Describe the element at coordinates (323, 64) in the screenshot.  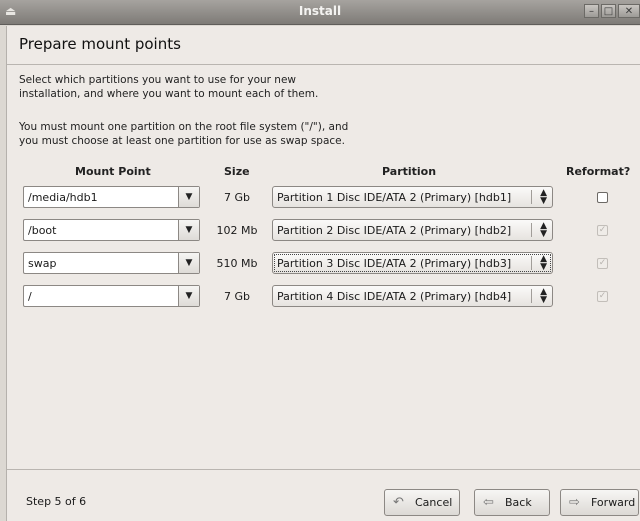
I see `header-divider` at that location.